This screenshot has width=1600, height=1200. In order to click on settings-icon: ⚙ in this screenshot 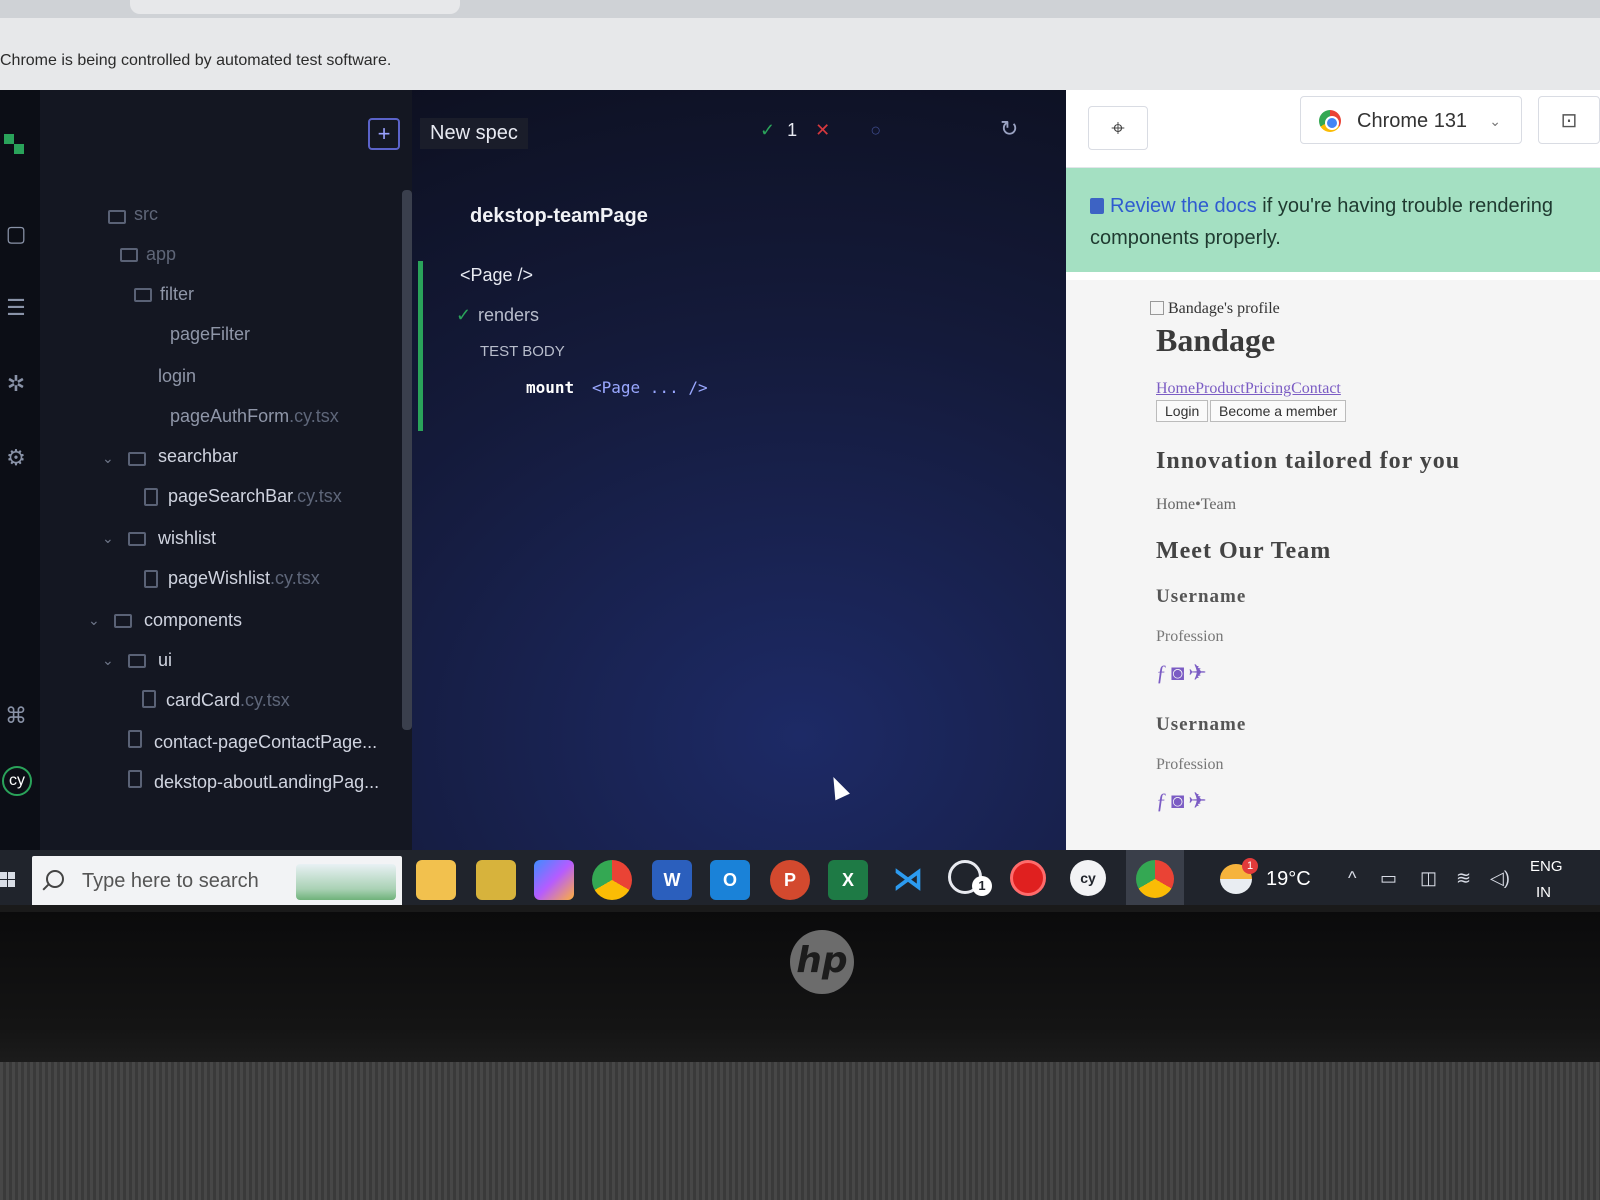, I will do `click(16, 458)`.